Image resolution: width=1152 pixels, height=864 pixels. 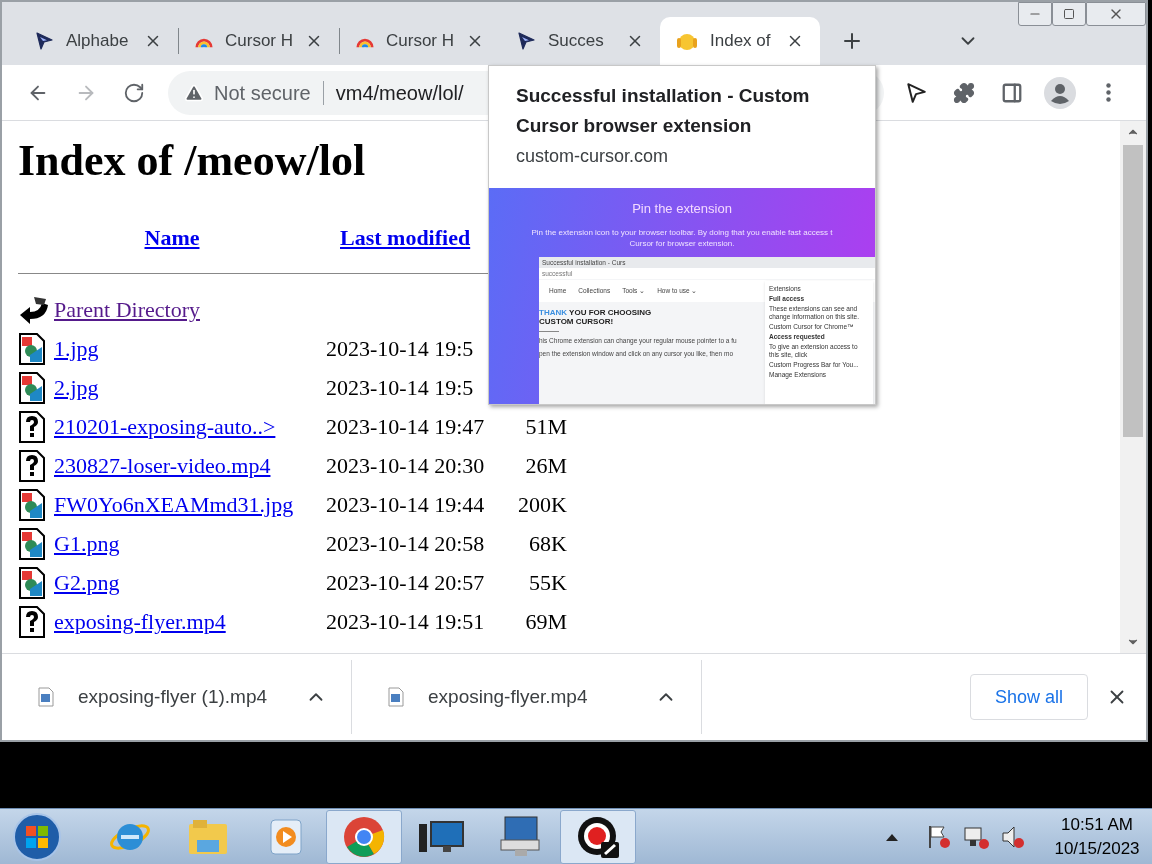 What do you see at coordinates (546, 622) in the screenshot?
I see `file-size: 69M` at bounding box center [546, 622].